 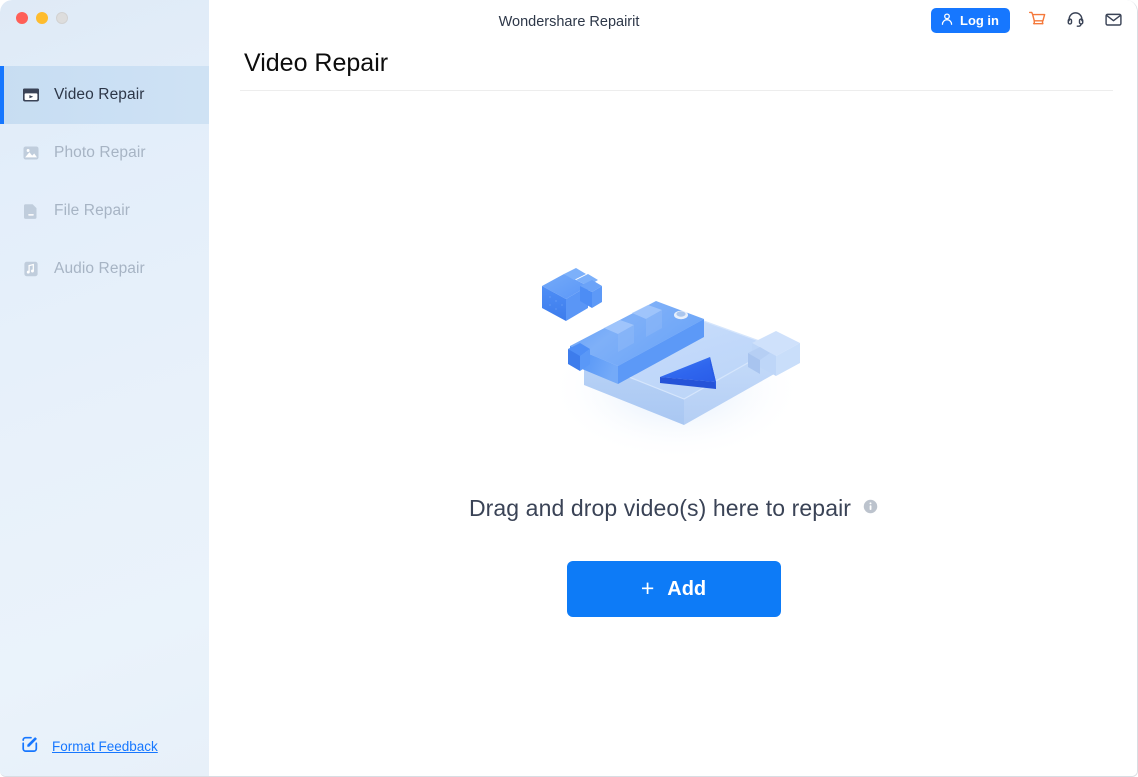 What do you see at coordinates (31, 153) in the screenshot?
I see `photo-repair-icon` at bounding box center [31, 153].